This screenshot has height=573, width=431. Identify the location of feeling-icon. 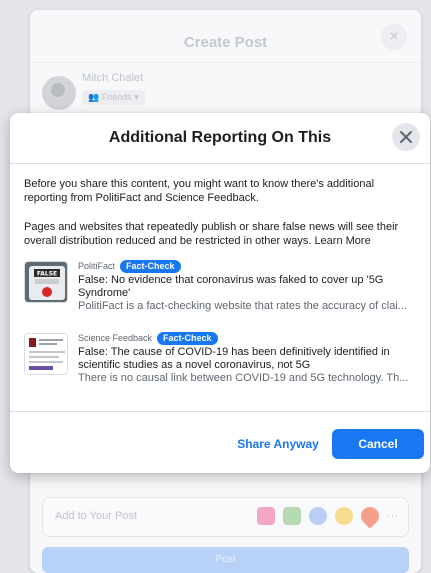
(344, 516).